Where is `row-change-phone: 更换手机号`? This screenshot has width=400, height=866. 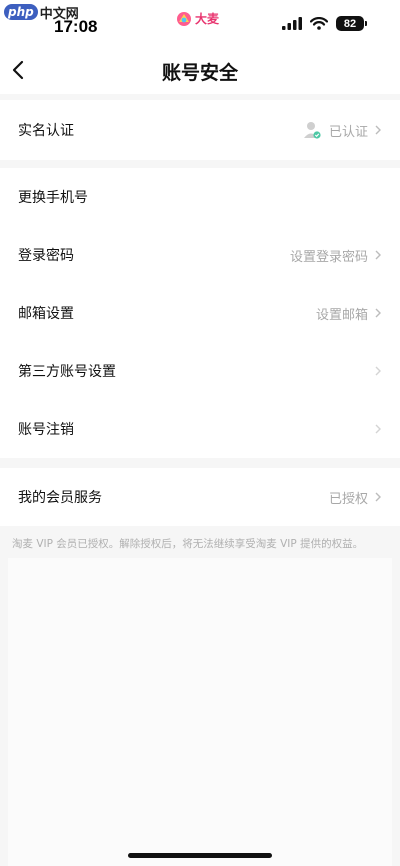
row-change-phone: 更换手机号 is located at coordinates (200, 197).